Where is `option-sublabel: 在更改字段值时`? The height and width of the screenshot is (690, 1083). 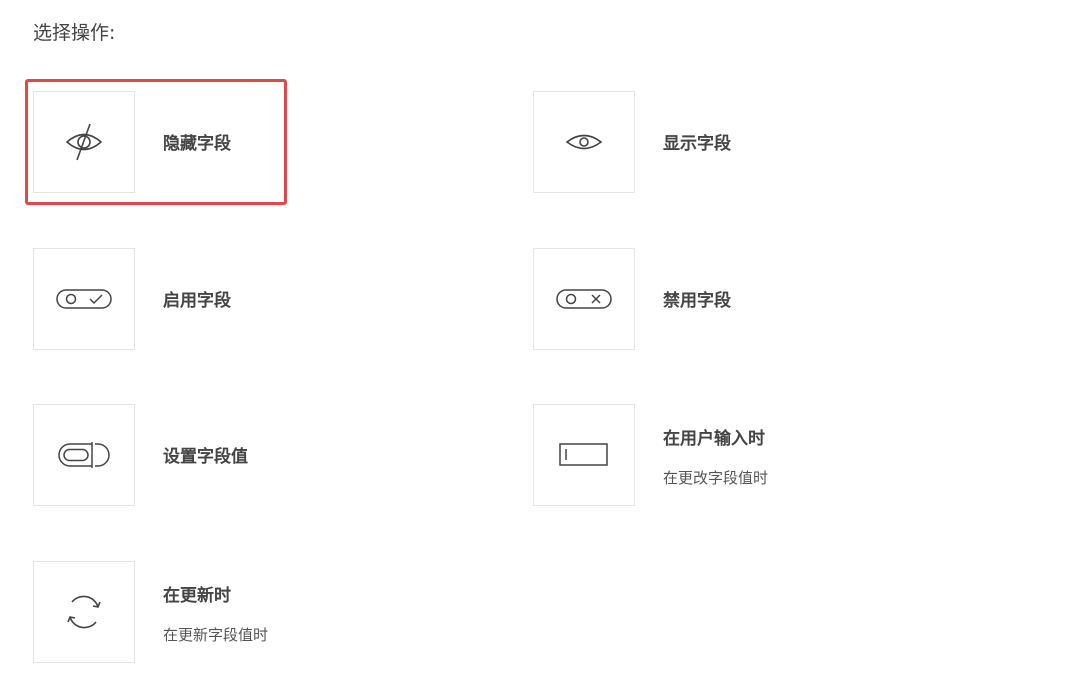
option-sublabel: 在更改字段值时 is located at coordinates (716, 478).